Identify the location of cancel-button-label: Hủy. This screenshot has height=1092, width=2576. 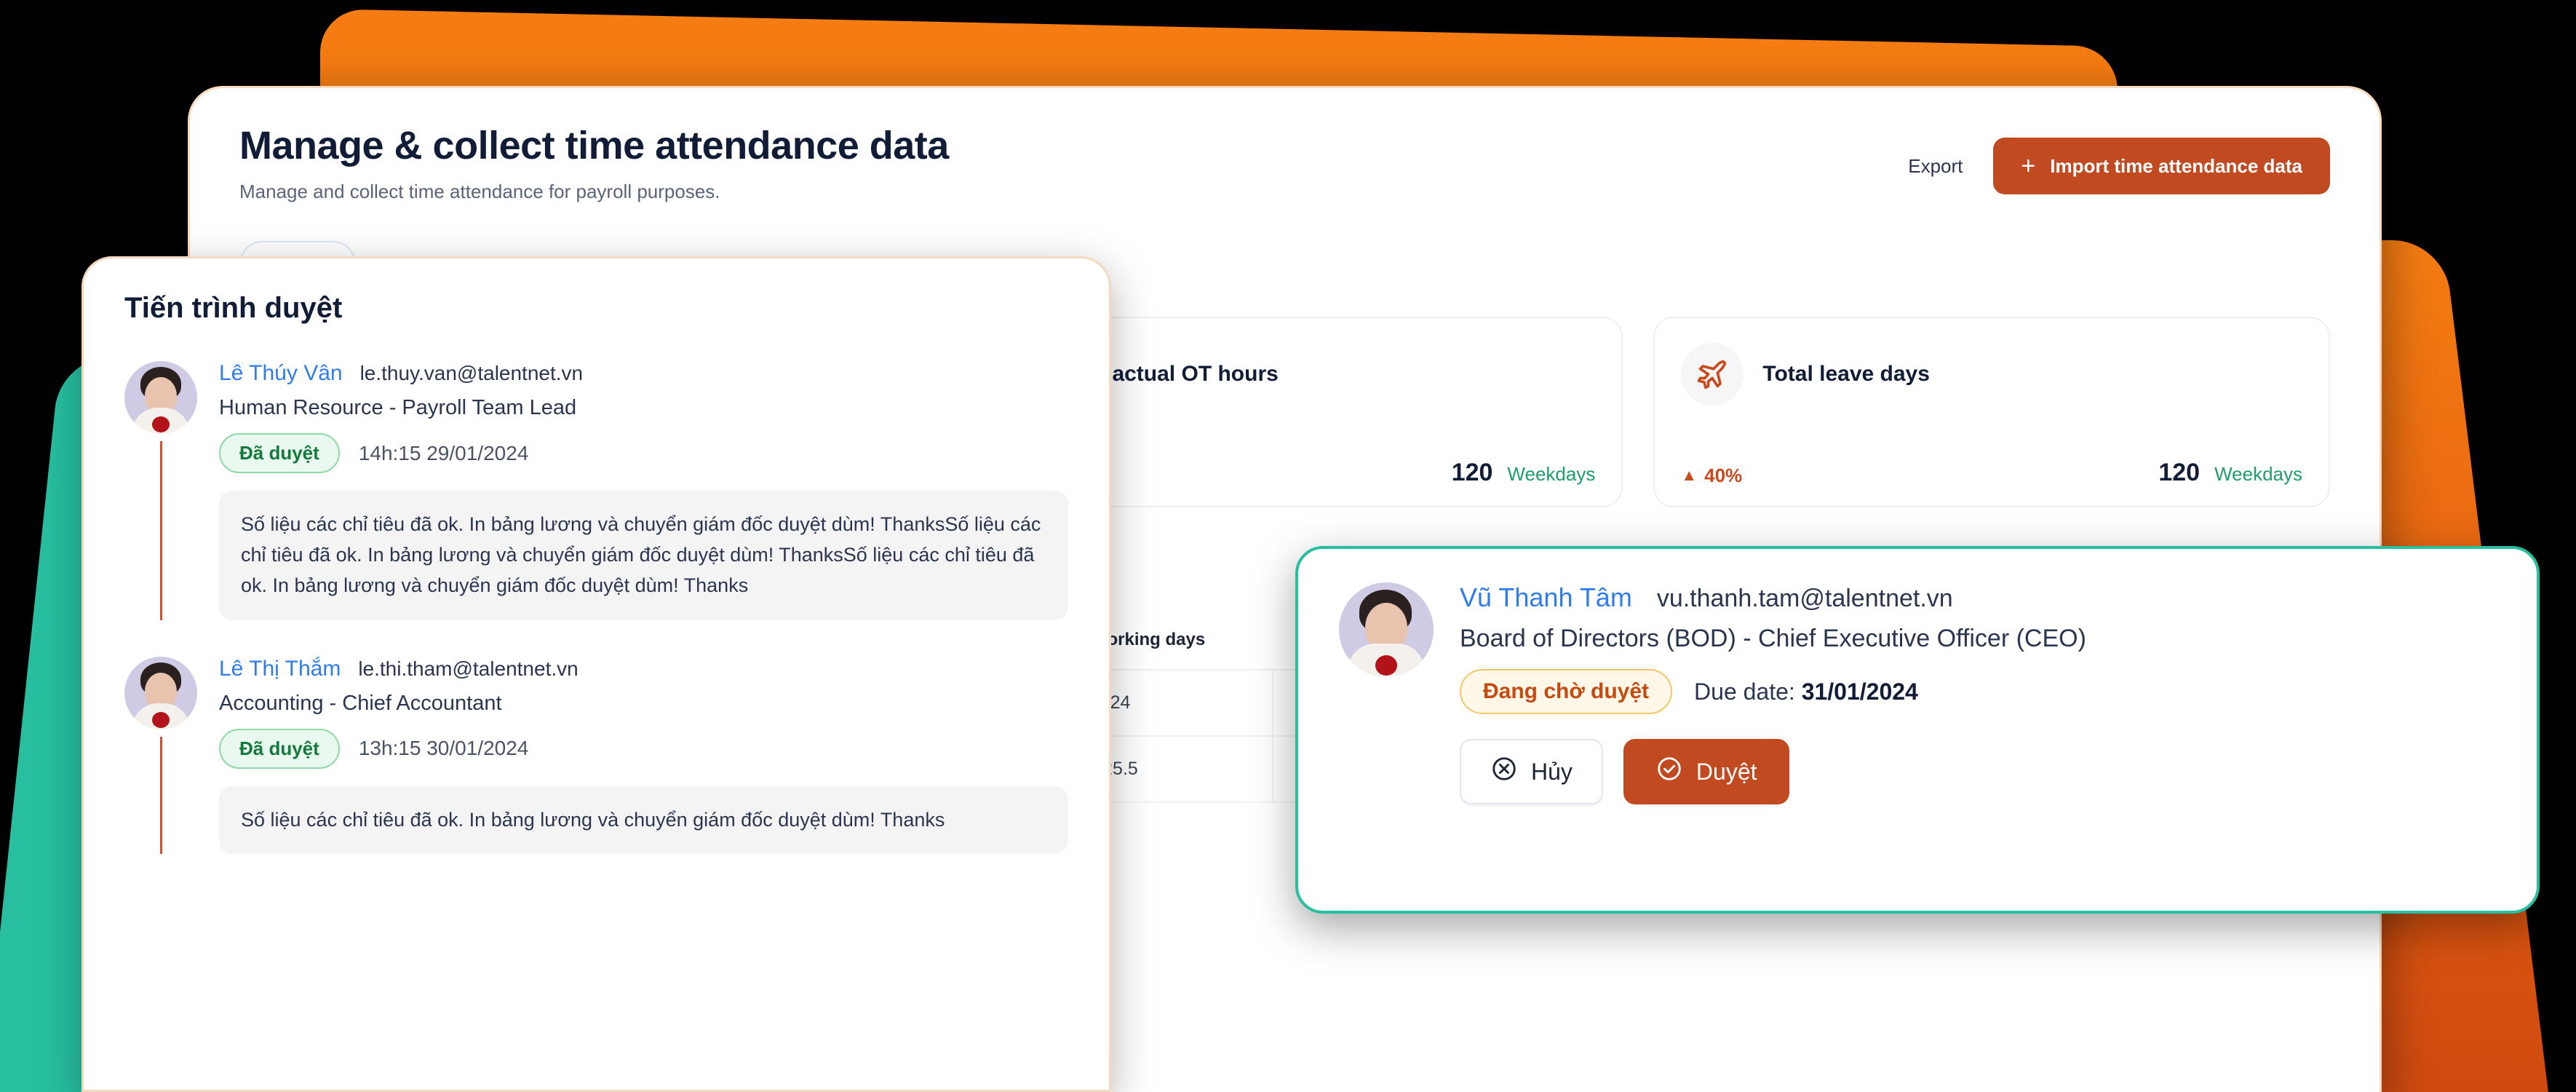
(1552, 771).